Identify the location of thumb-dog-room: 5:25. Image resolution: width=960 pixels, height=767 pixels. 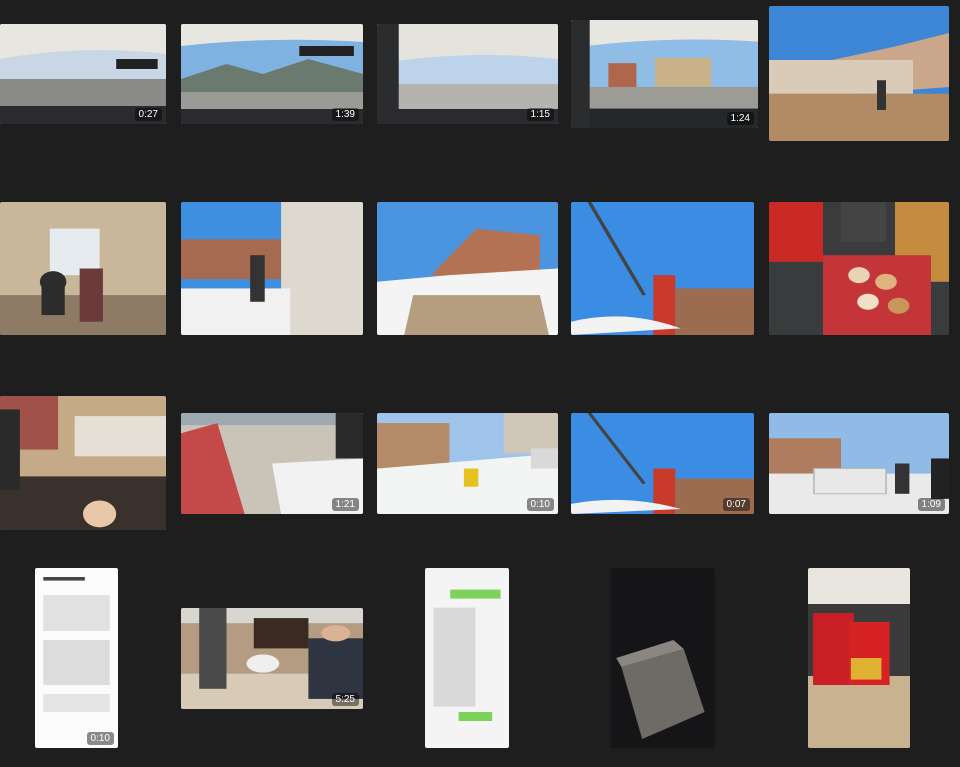
(272, 658).